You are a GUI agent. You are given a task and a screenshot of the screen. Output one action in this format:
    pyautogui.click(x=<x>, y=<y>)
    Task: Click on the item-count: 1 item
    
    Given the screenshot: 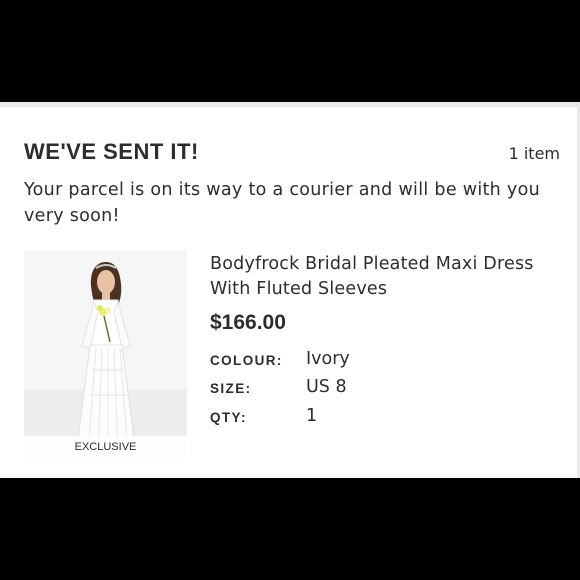 What is the action you would take?
    pyautogui.click(x=534, y=153)
    